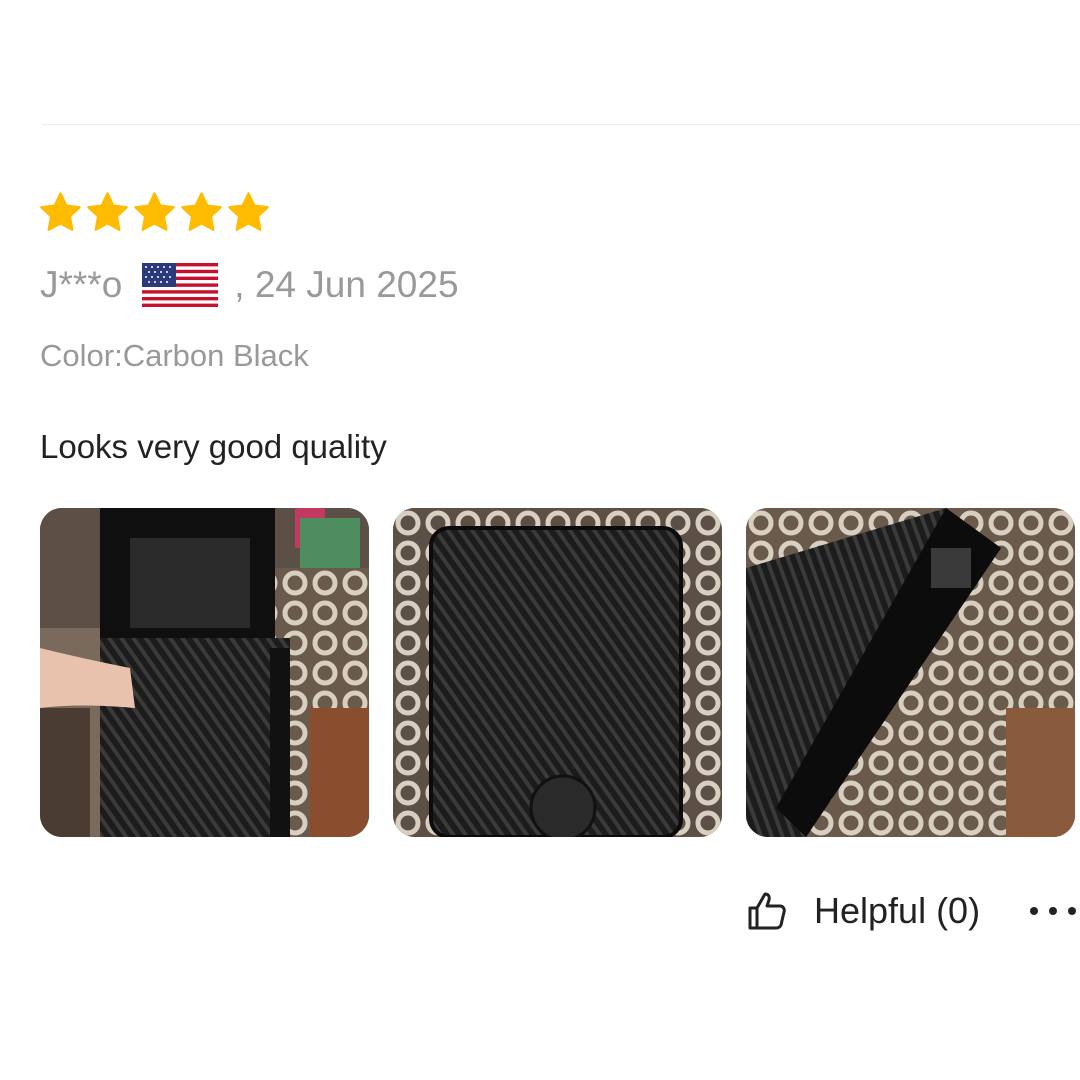 The height and width of the screenshot is (1080, 1080). I want to click on us-flag-icon, so click(180, 285).